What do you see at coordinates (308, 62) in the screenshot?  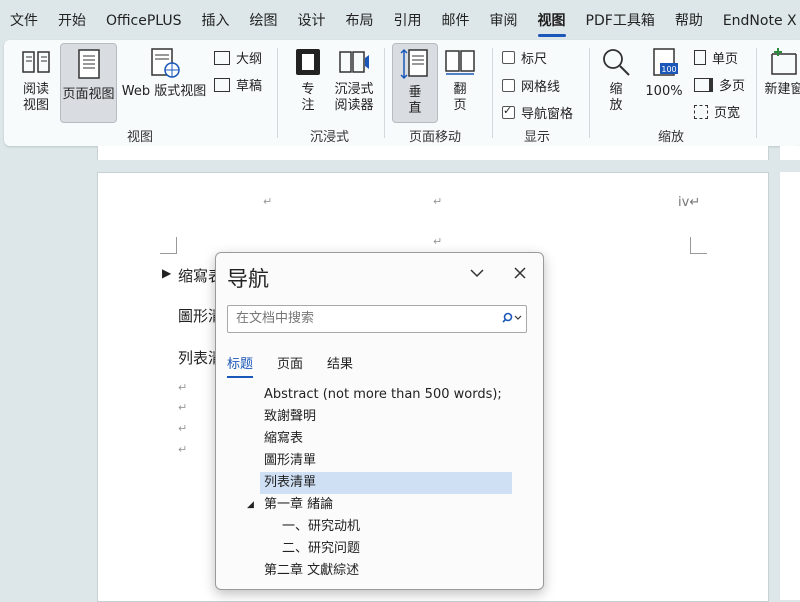 I see `focus-icon` at bounding box center [308, 62].